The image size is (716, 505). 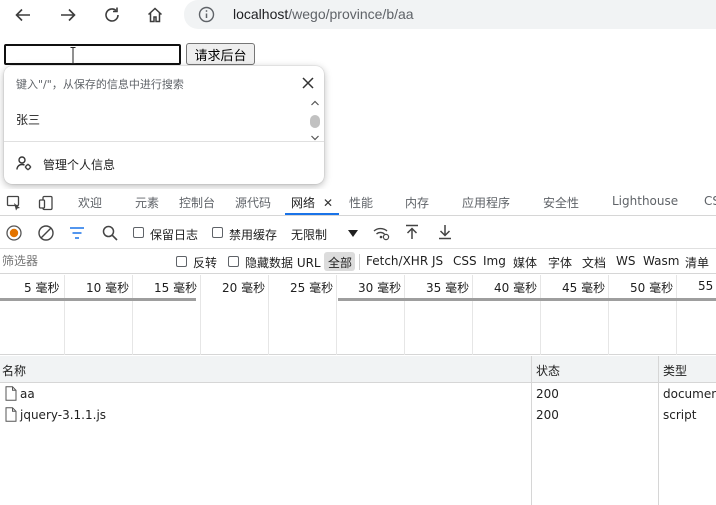 I want to click on timeline-tick: 30 毫秒, so click(x=380, y=288).